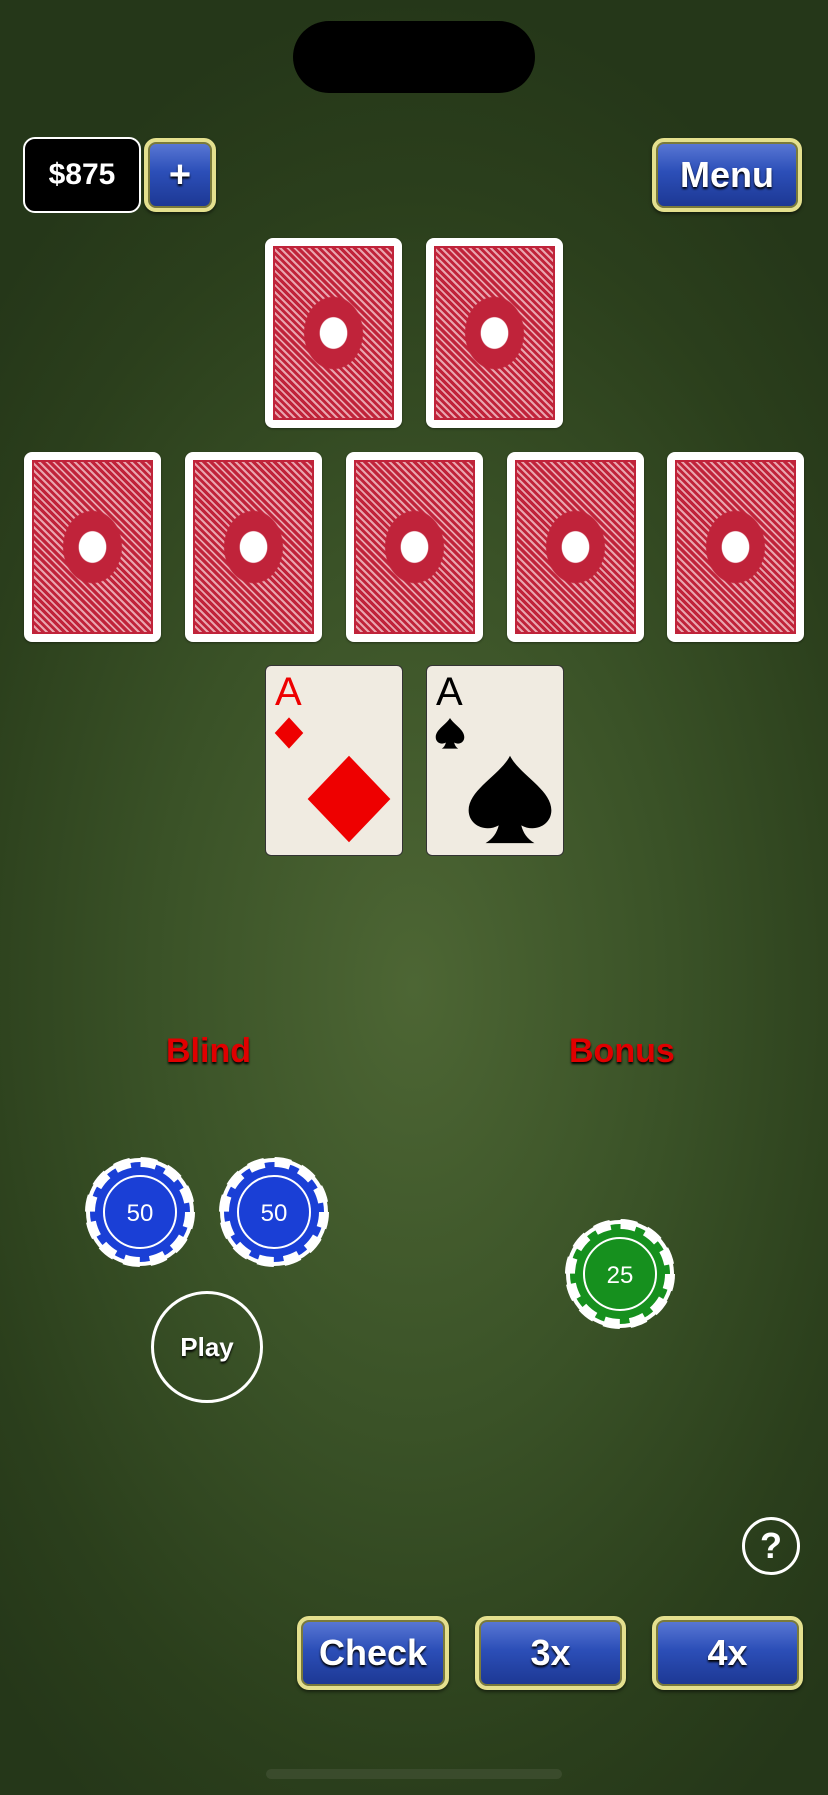 The width and height of the screenshot is (828, 1795). I want to click on player-card-ace-diamonds: A, so click(334, 760).